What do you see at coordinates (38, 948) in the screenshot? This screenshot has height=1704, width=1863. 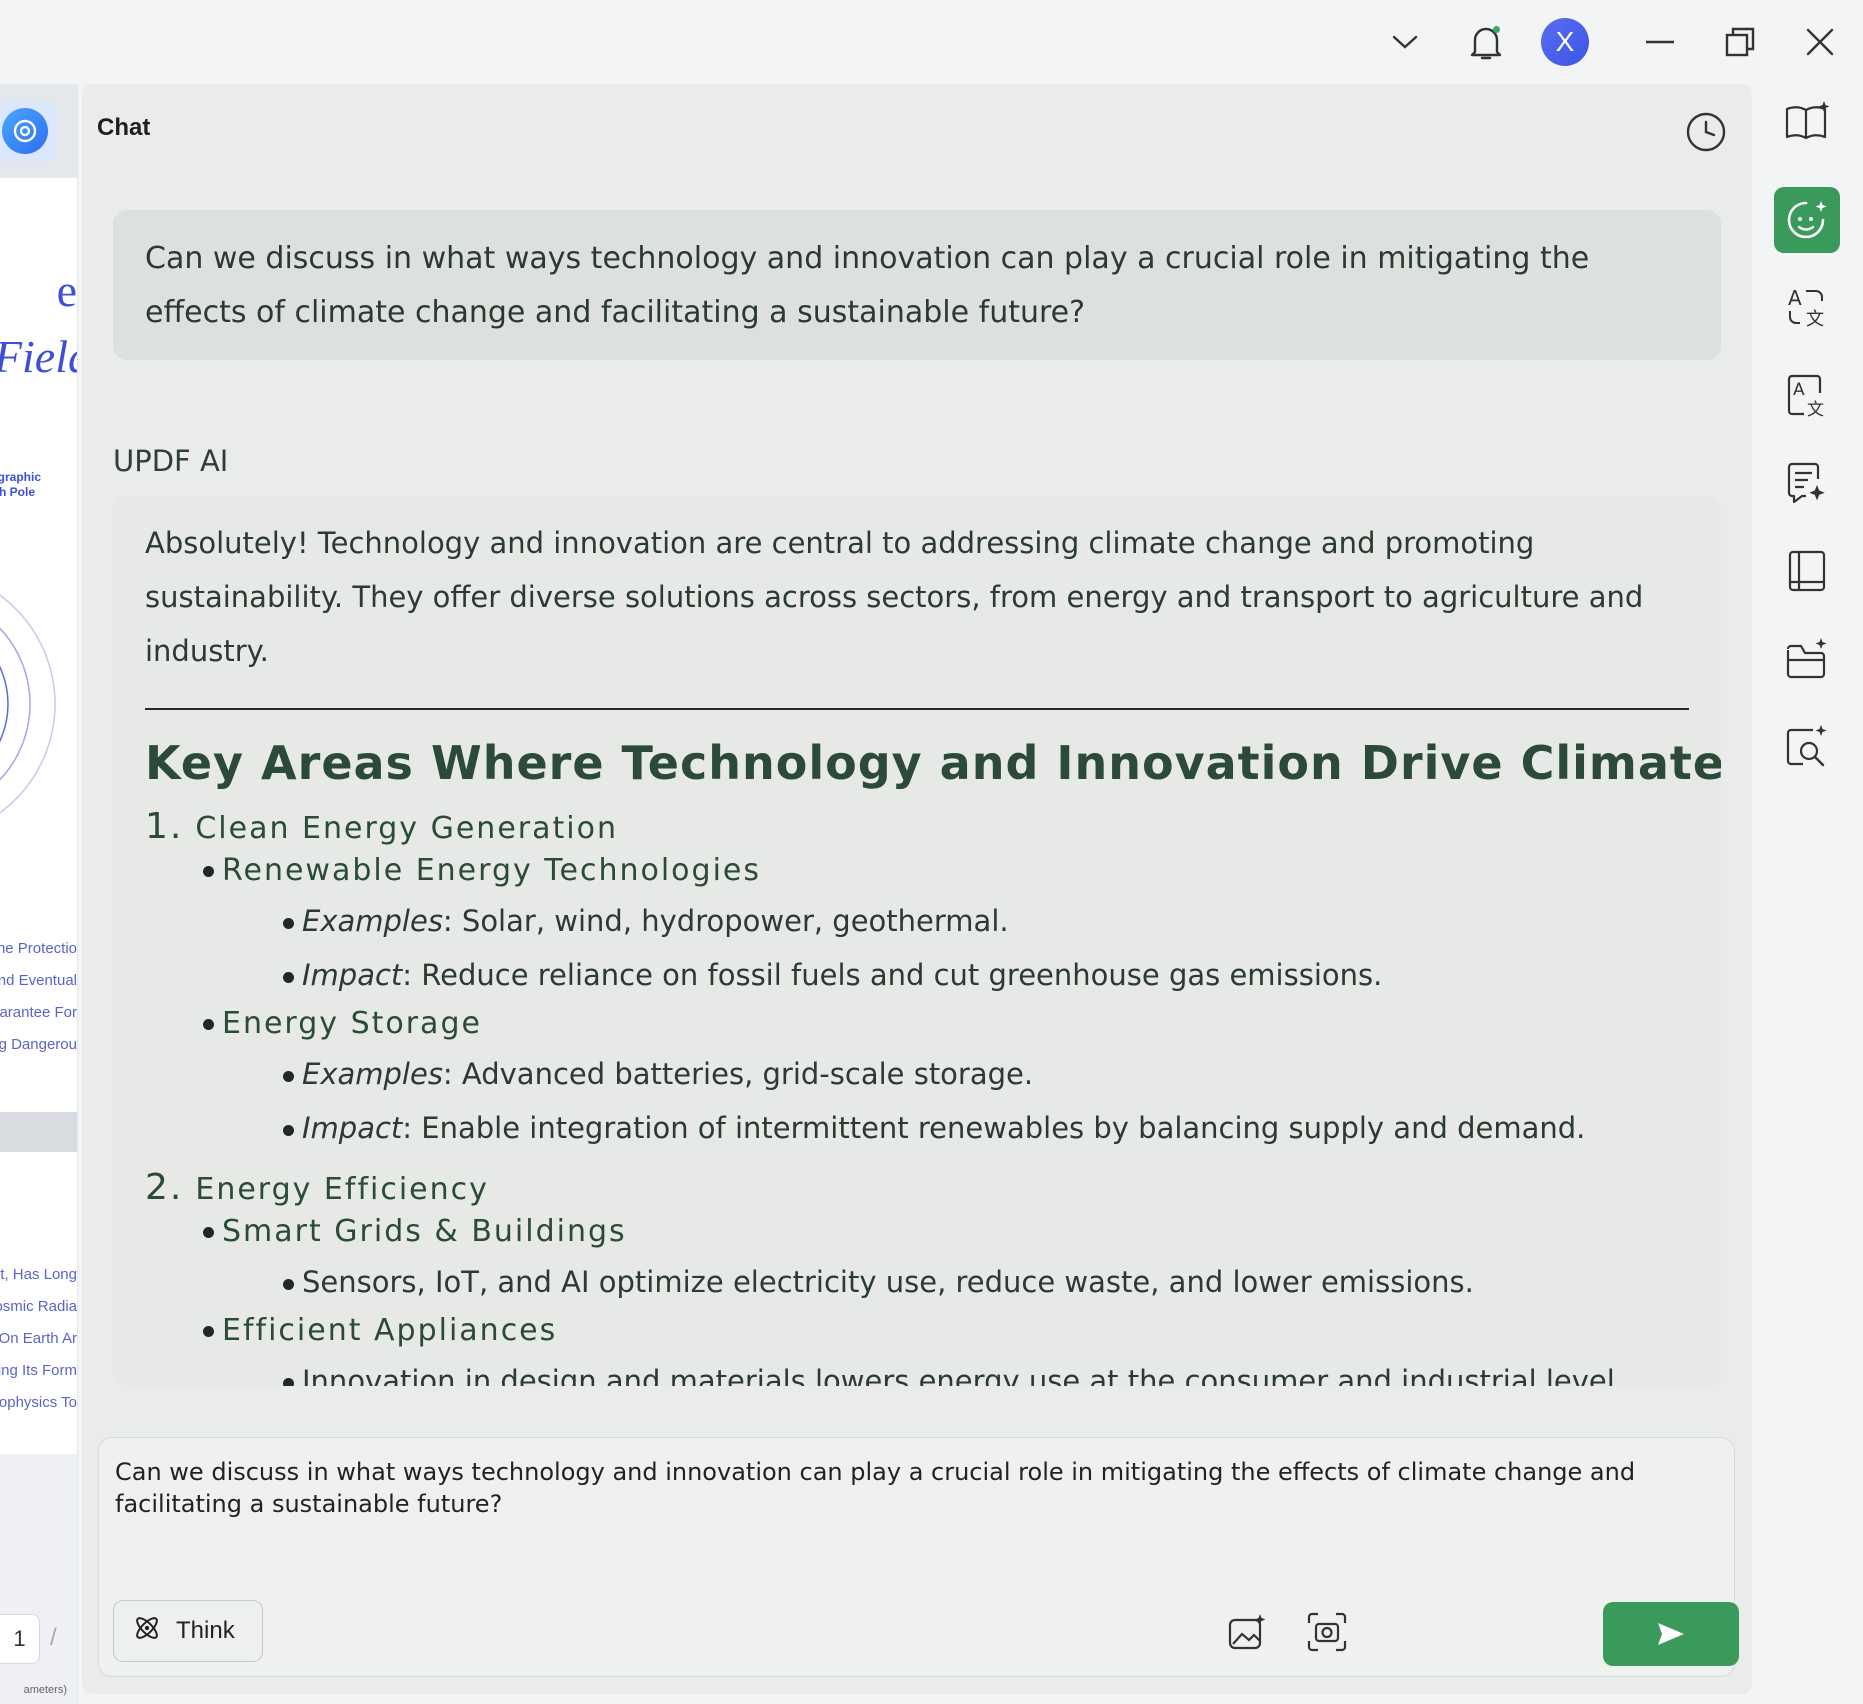 I see `doc-fragment: he Protectio` at bounding box center [38, 948].